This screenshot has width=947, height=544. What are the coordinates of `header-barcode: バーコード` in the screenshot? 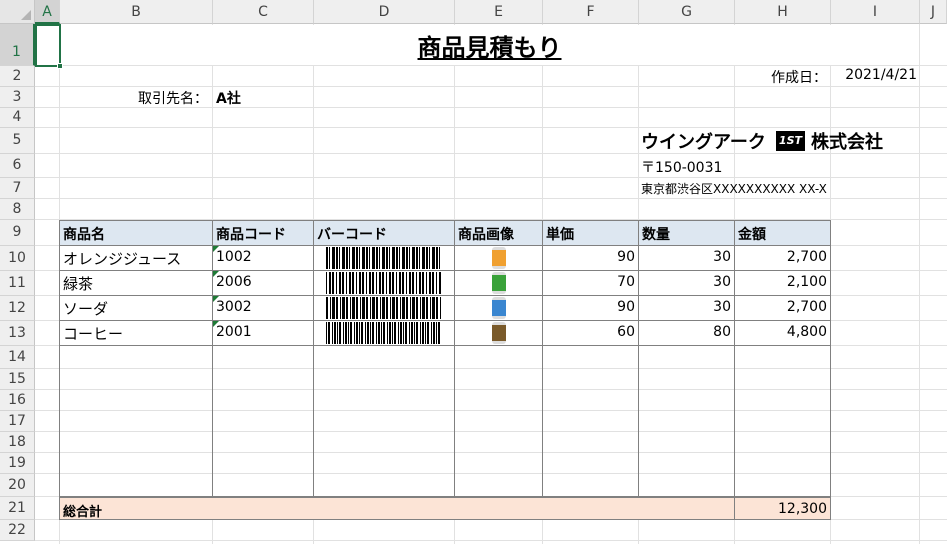 It's located at (352, 235).